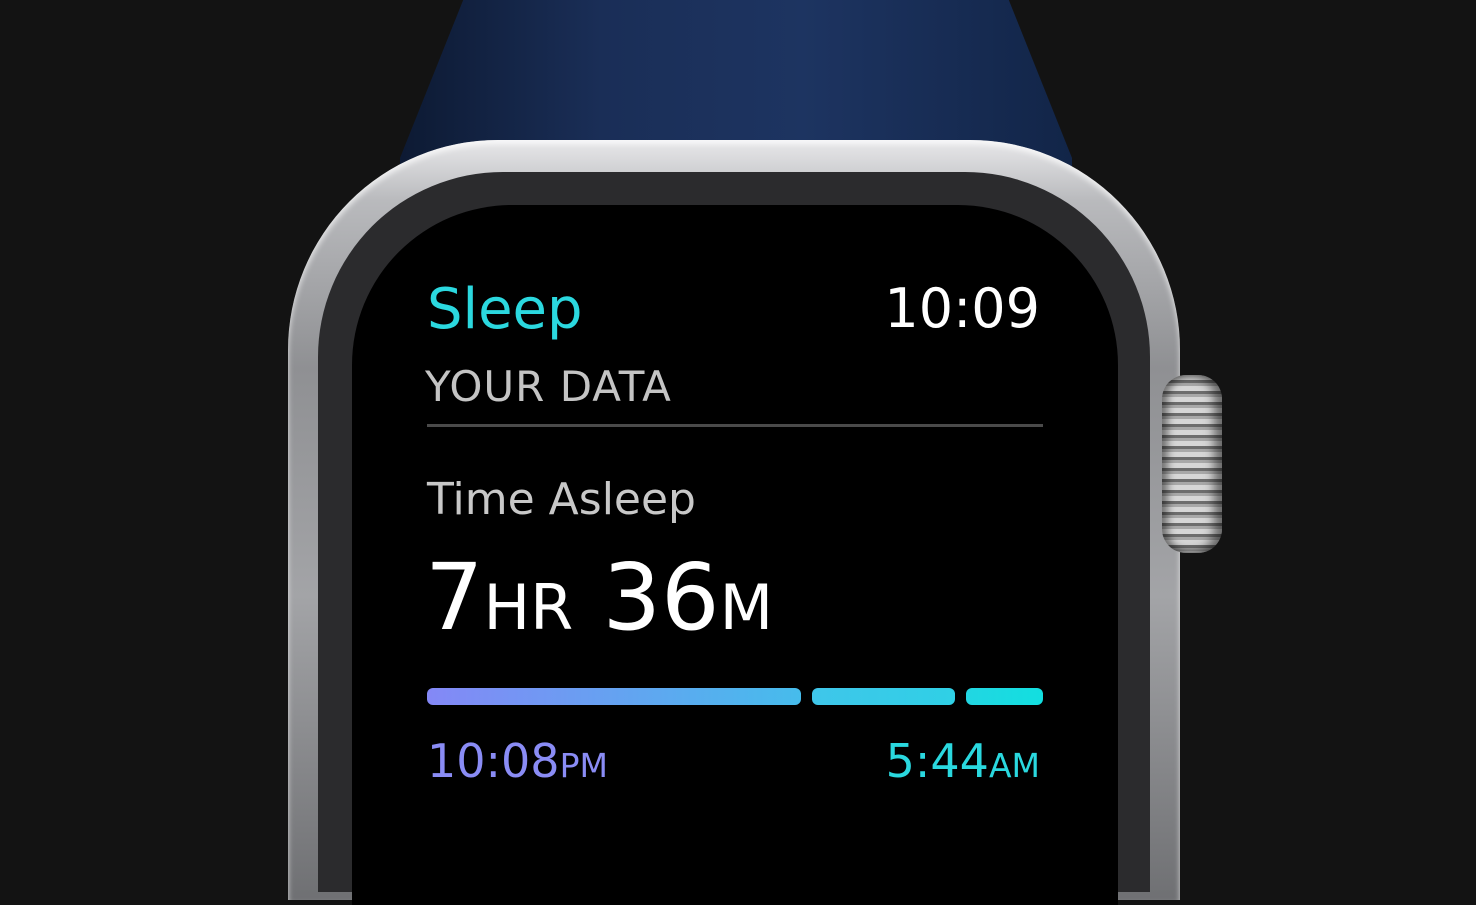 The image size is (1476, 905). What do you see at coordinates (528, 607) in the screenshot?
I see `hours-unit: HR` at bounding box center [528, 607].